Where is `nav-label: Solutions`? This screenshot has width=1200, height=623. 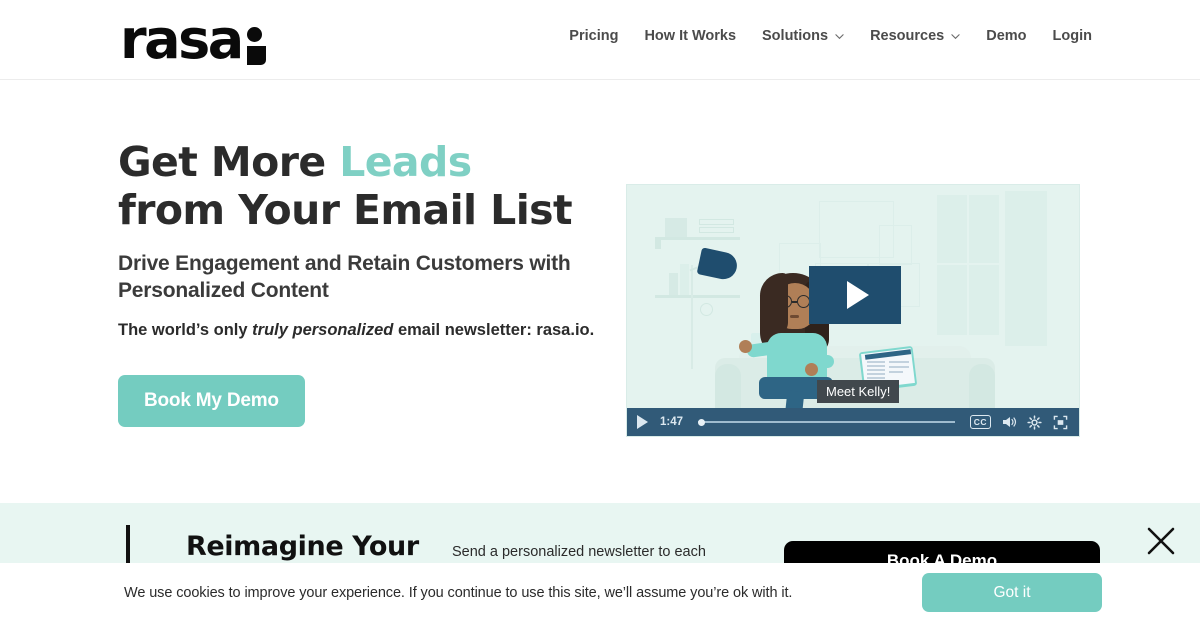
nav-label: Solutions is located at coordinates (795, 36).